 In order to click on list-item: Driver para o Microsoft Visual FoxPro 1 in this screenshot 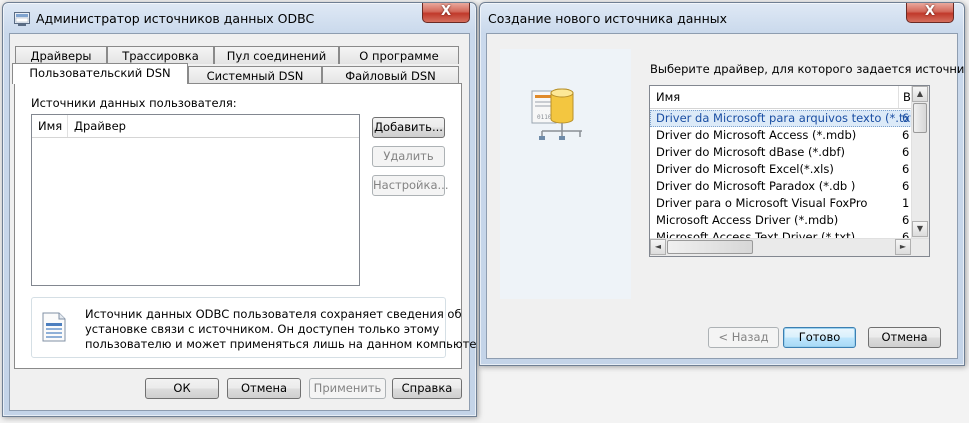, I will do `click(781, 203)`.